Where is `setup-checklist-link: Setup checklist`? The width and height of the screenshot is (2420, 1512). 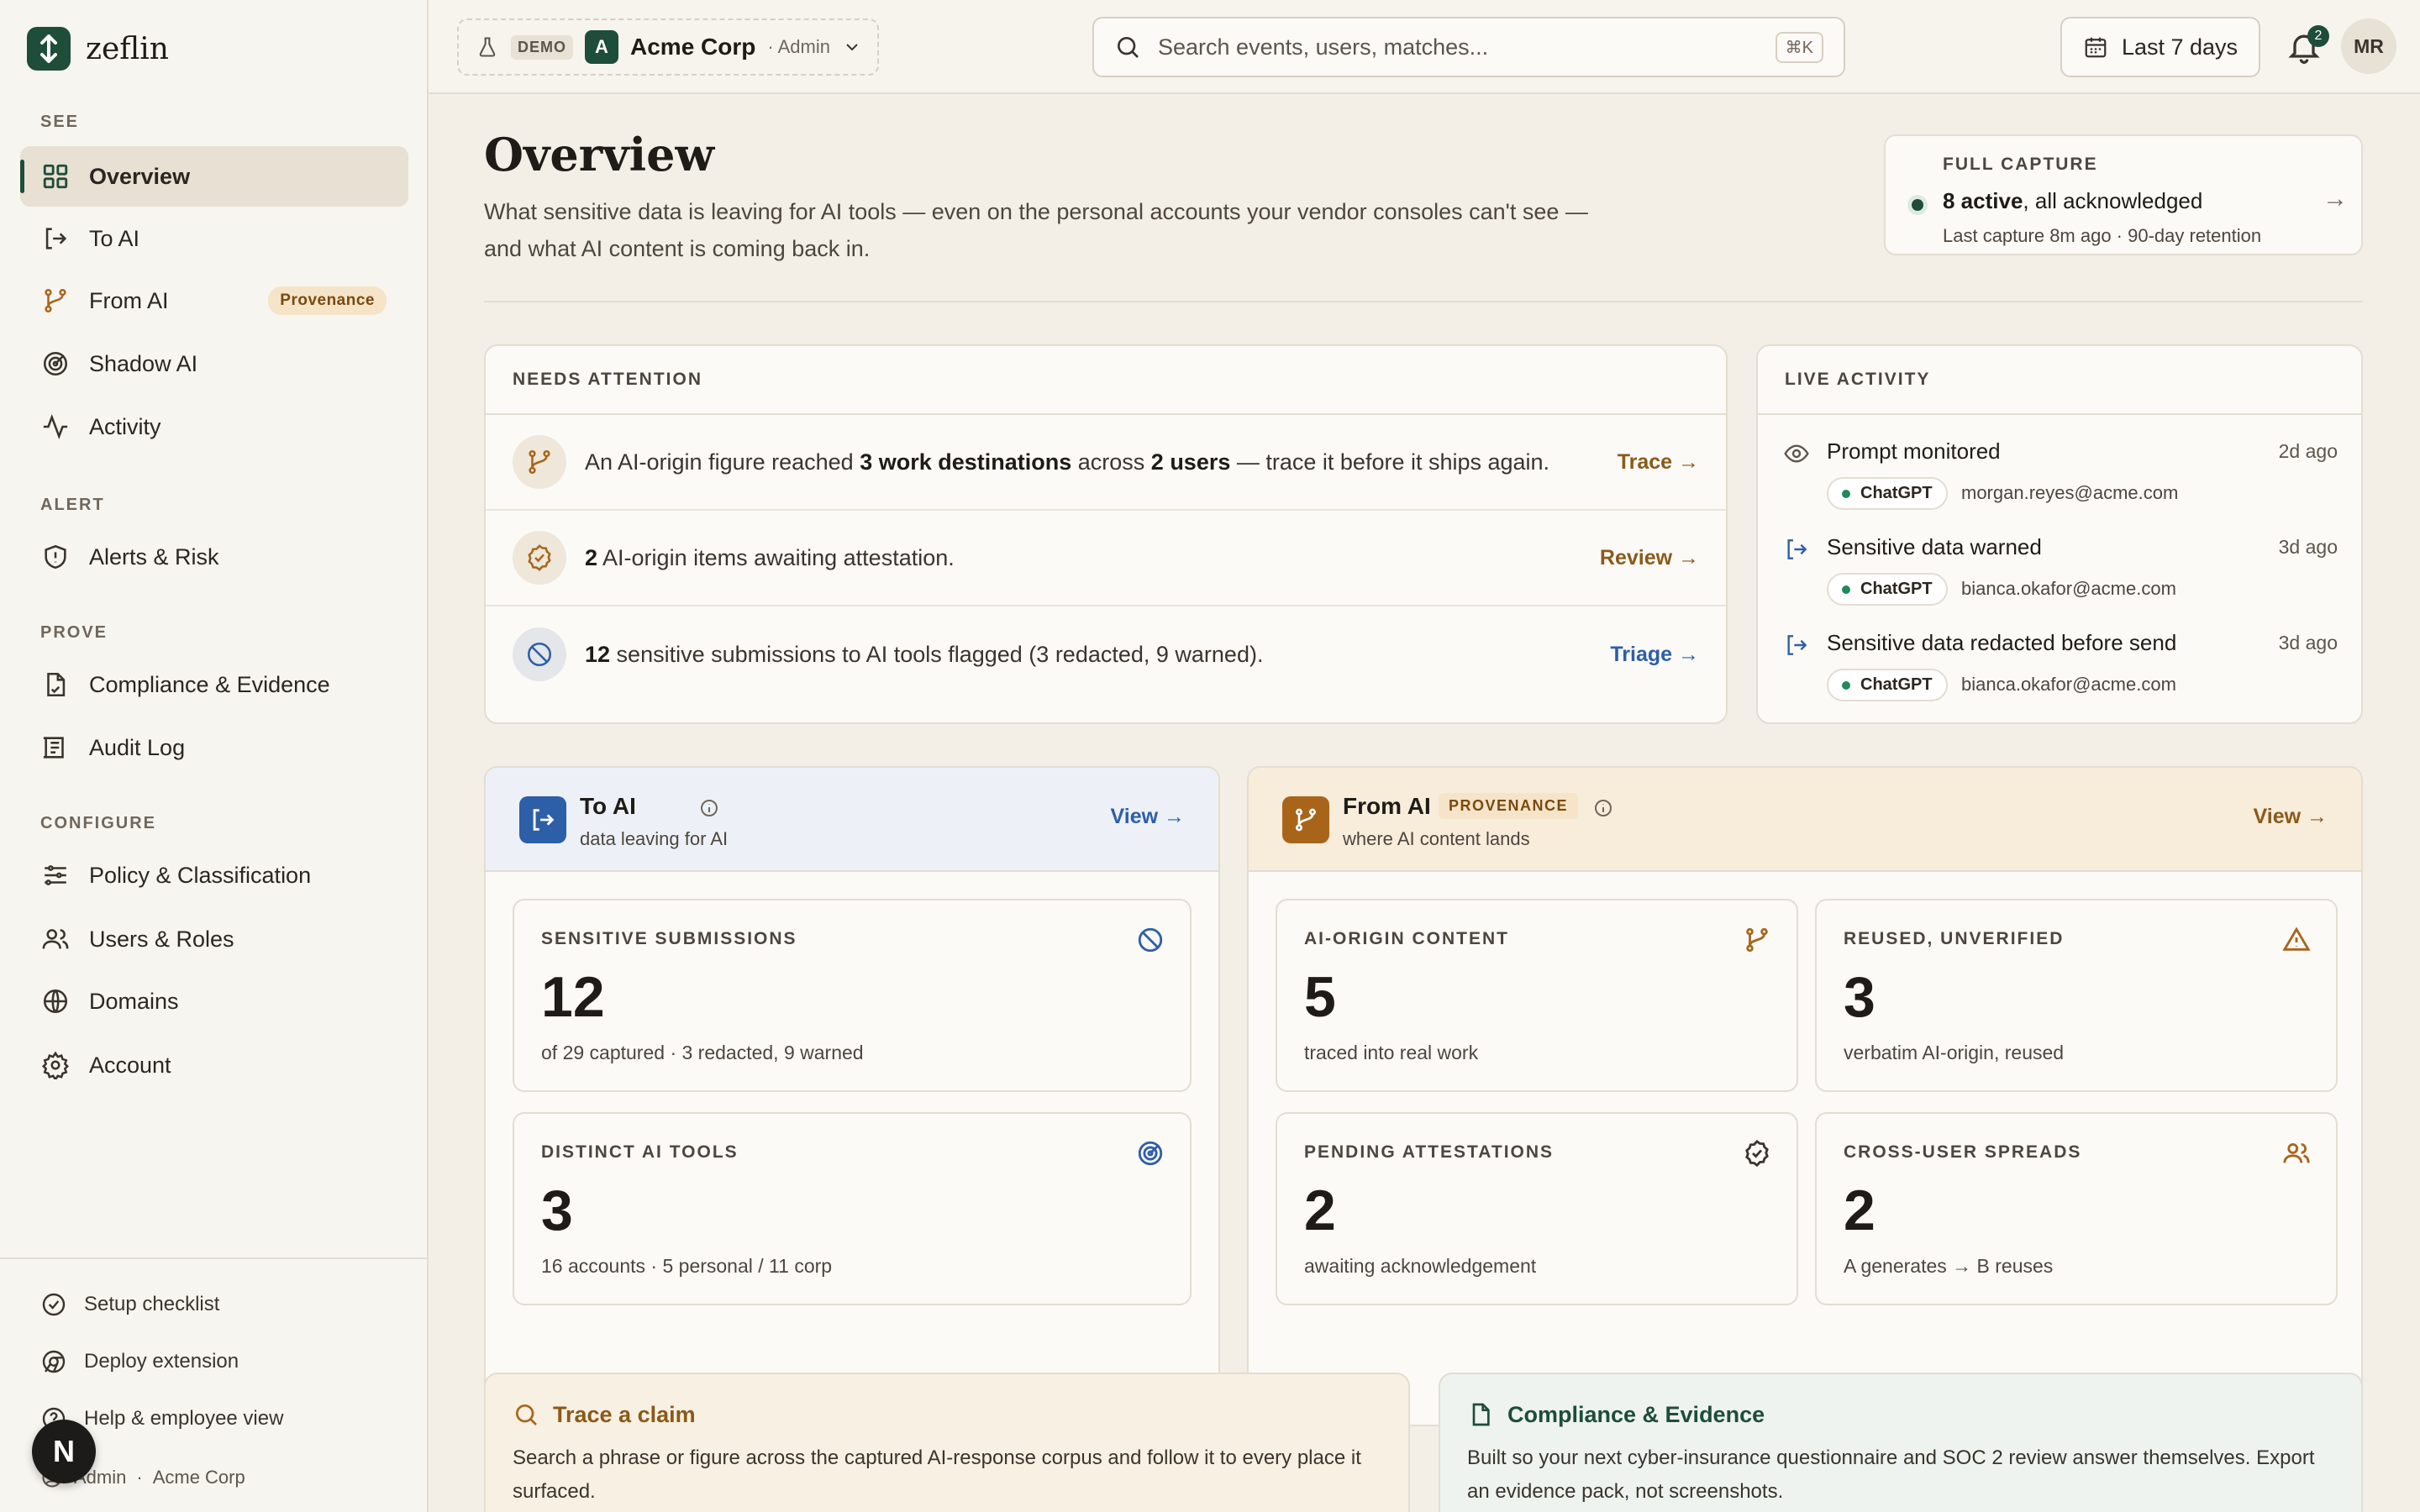 setup-checklist-link: Setup checklist is located at coordinates (129, 1304).